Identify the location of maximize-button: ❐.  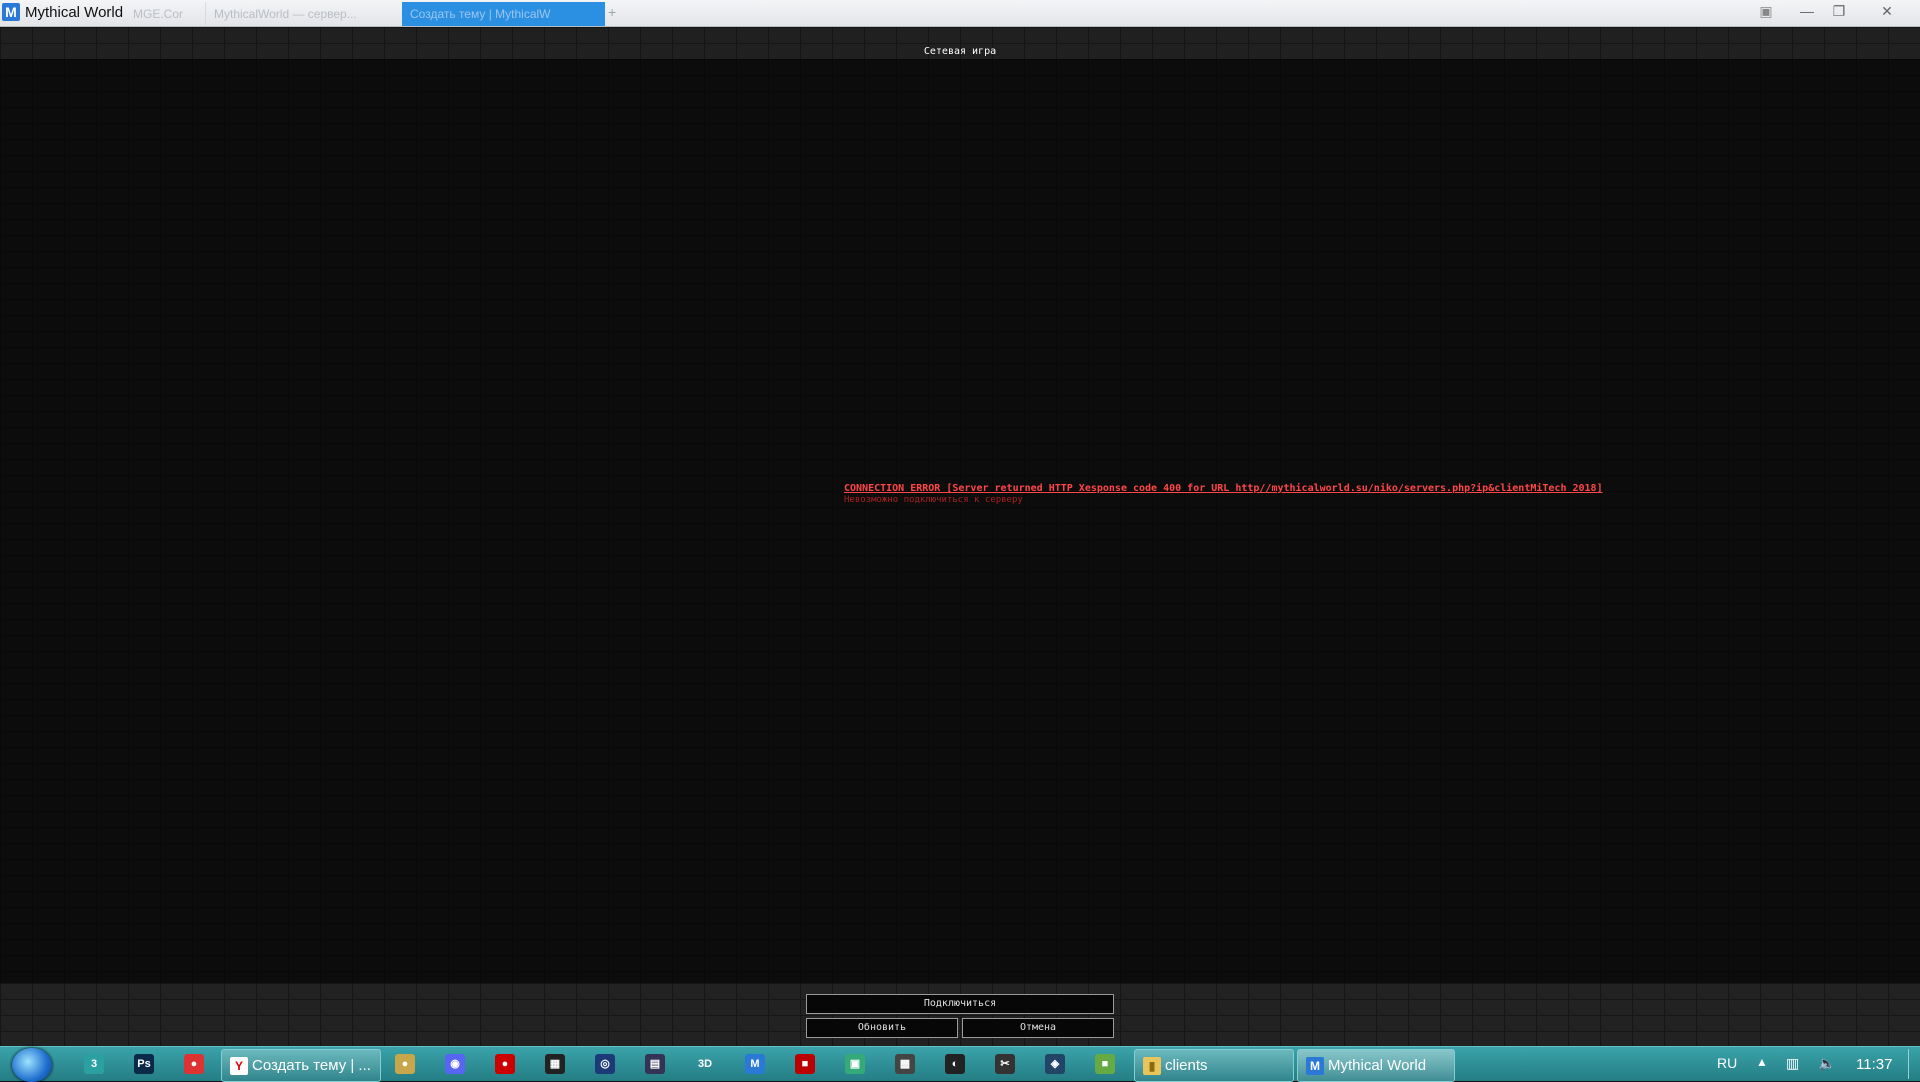
(1839, 11).